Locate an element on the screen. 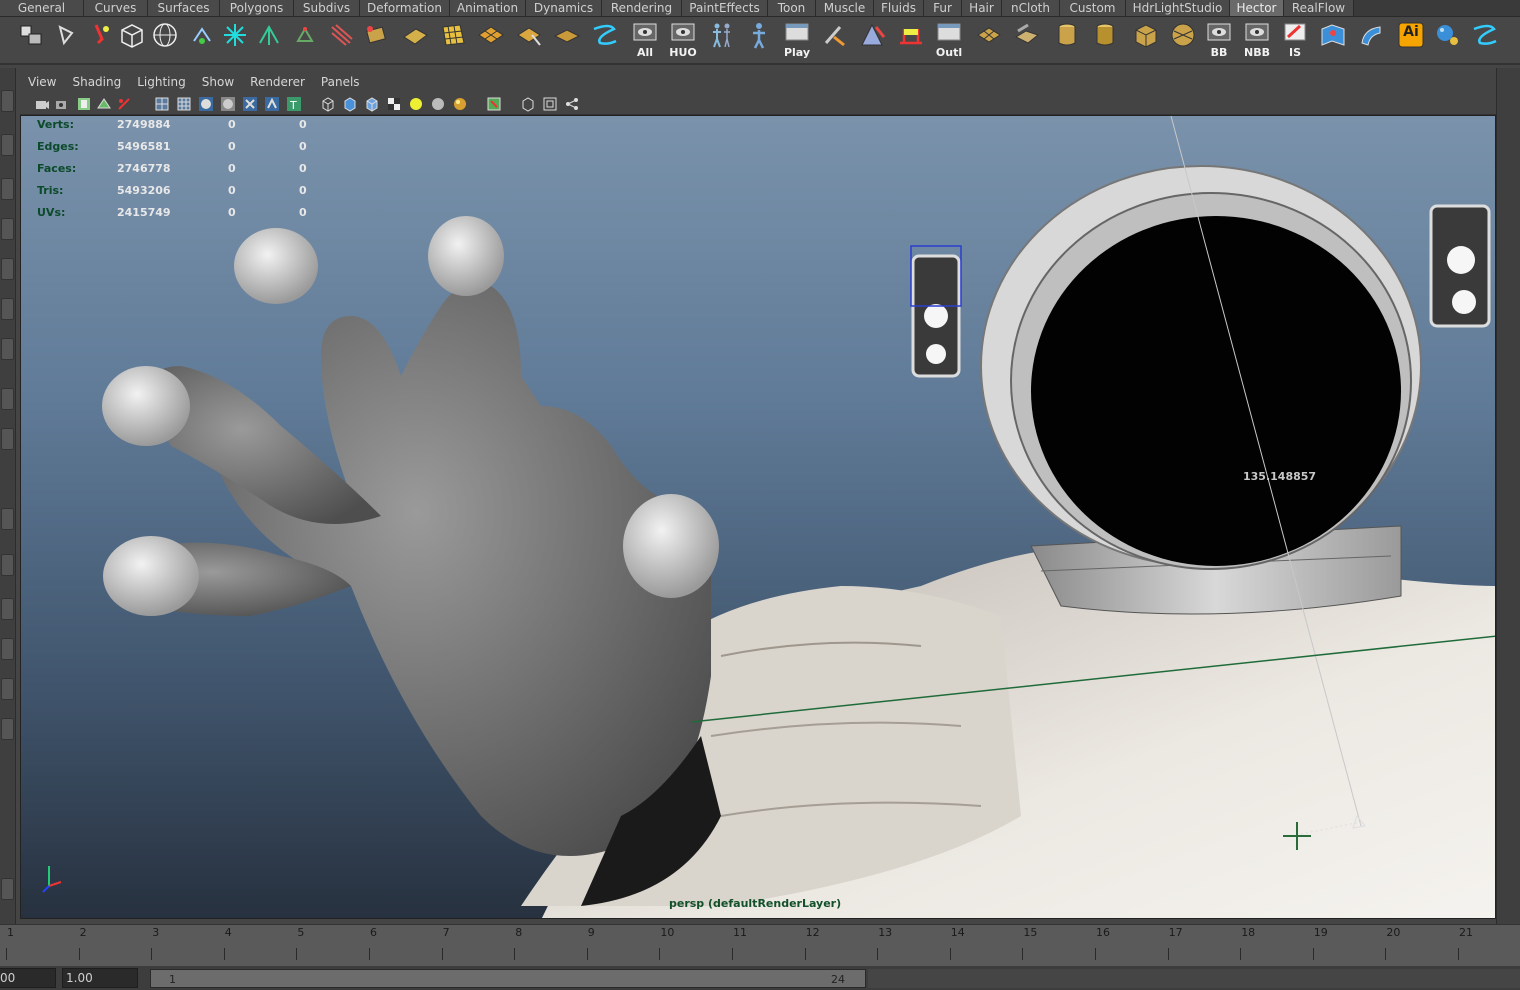  layout-hypershade-button is located at coordinates (7, 689).